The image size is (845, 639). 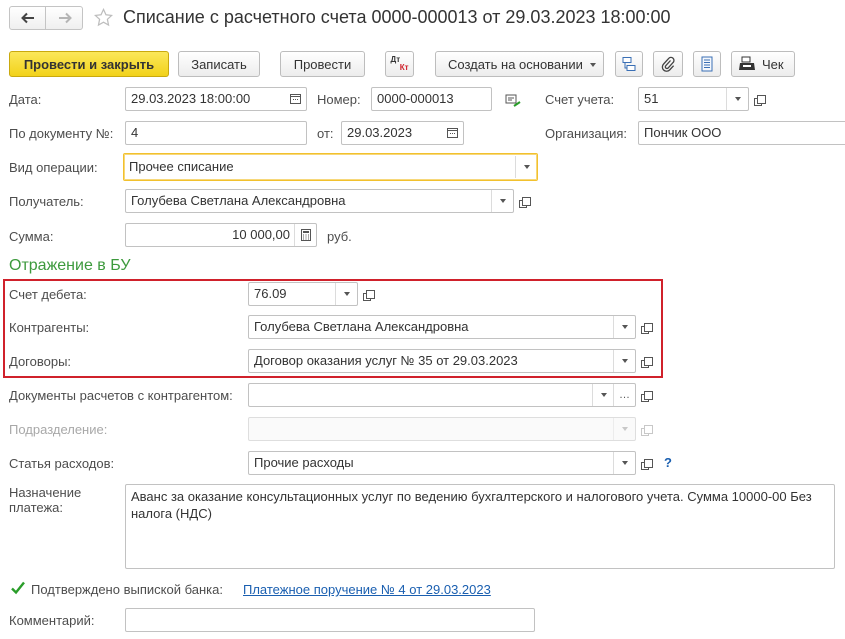 I want to click on structure-button, so click(x=629, y=64).